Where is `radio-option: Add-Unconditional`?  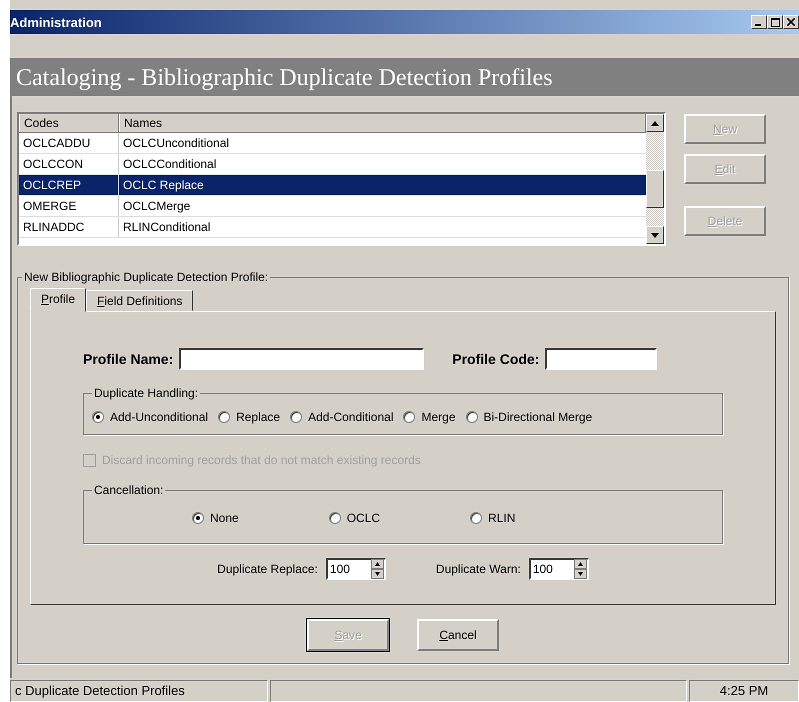
radio-option: Add-Unconditional is located at coordinates (150, 417).